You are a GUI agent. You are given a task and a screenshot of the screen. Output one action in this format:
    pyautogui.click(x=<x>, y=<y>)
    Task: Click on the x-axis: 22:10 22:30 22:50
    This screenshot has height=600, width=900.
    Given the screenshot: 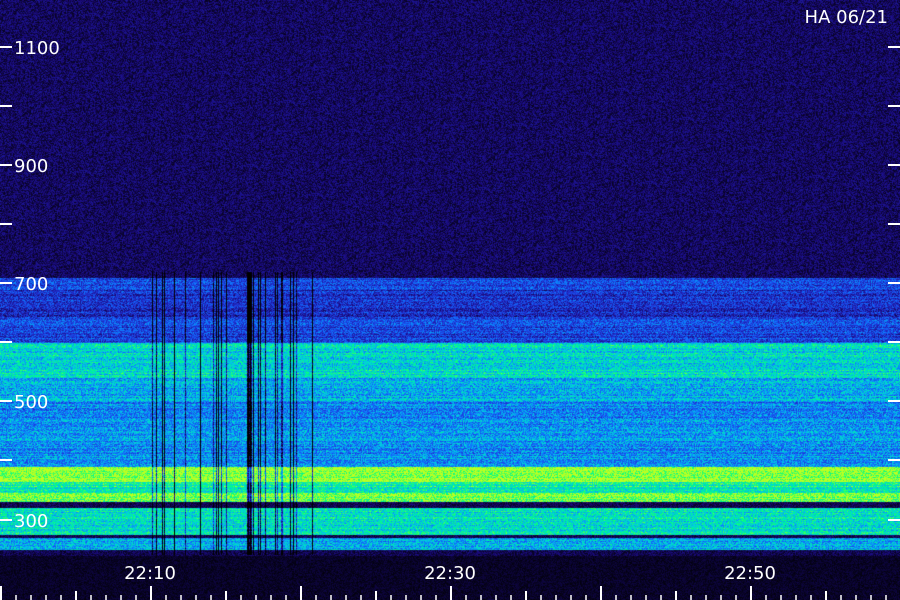 What is the action you would take?
    pyautogui.click(x=443, y=581)
    